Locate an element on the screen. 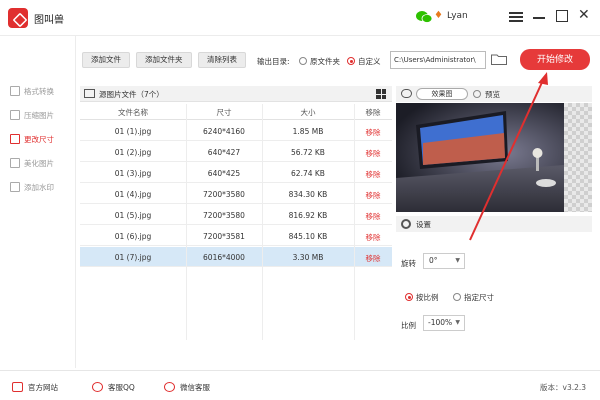 The image size is (600, 400). file-name: 01 (6).jpg is located at coordinates (133, 236).